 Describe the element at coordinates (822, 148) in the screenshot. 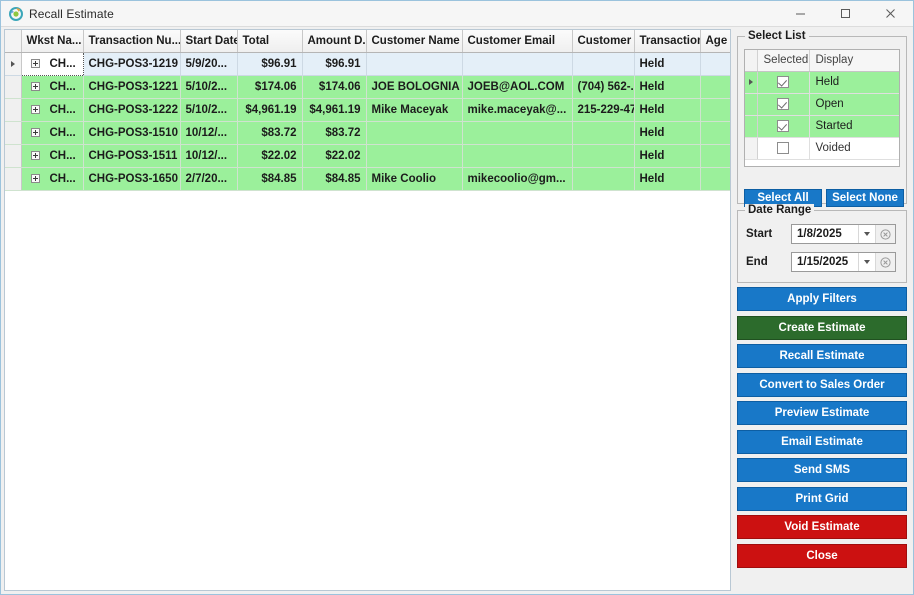

I see `list-item: Voided` at that location.